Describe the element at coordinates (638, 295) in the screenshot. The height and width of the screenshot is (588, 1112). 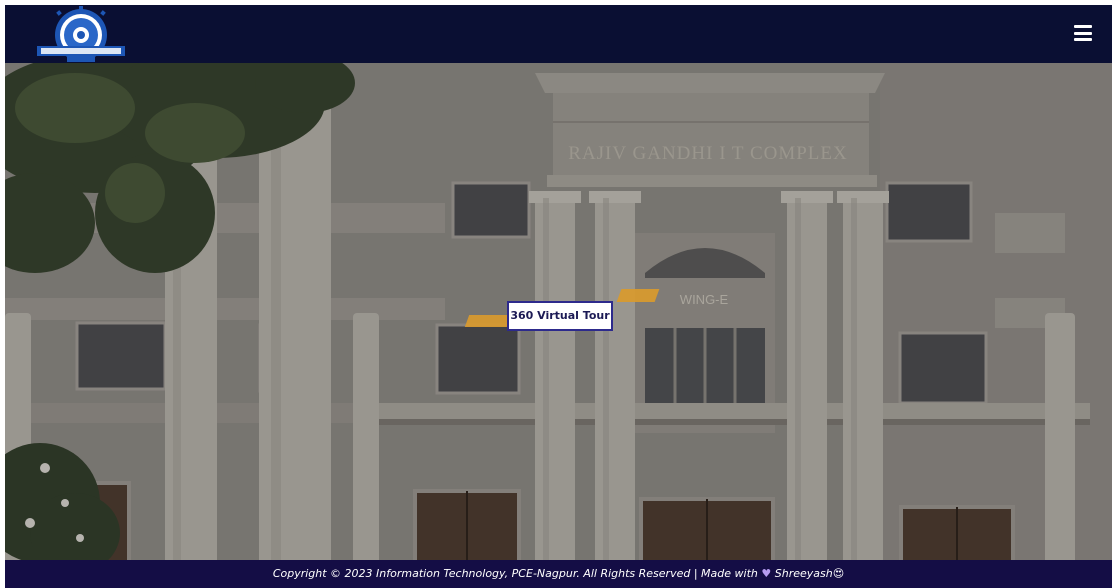
I see `hotspot-marker-right` at that location.